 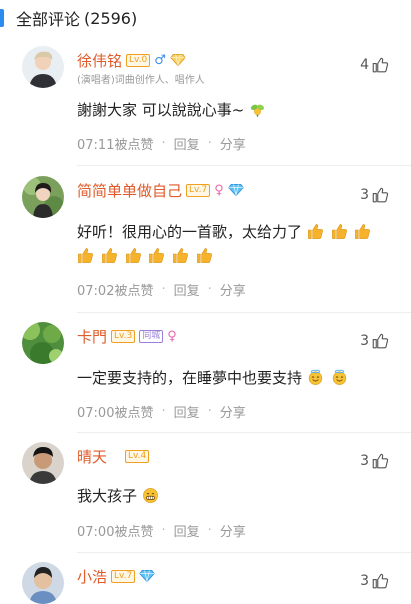 What do you see at coordinates (205, 18) in the screenshot?
I see `comments-header: 全部评论 (2596)` at bounding box center [205, 18].